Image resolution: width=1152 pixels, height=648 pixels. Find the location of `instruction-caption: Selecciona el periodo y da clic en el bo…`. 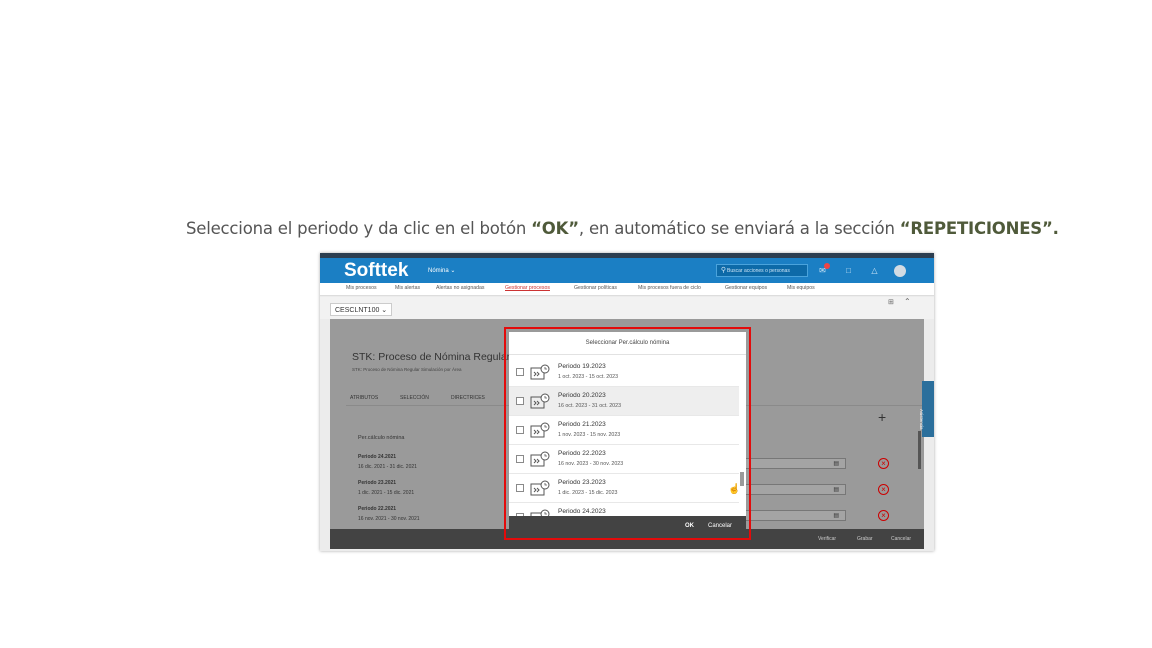

instruction-caption: Selecciona el periodo y da clic en el bo… is located at coordinates (666, 228).